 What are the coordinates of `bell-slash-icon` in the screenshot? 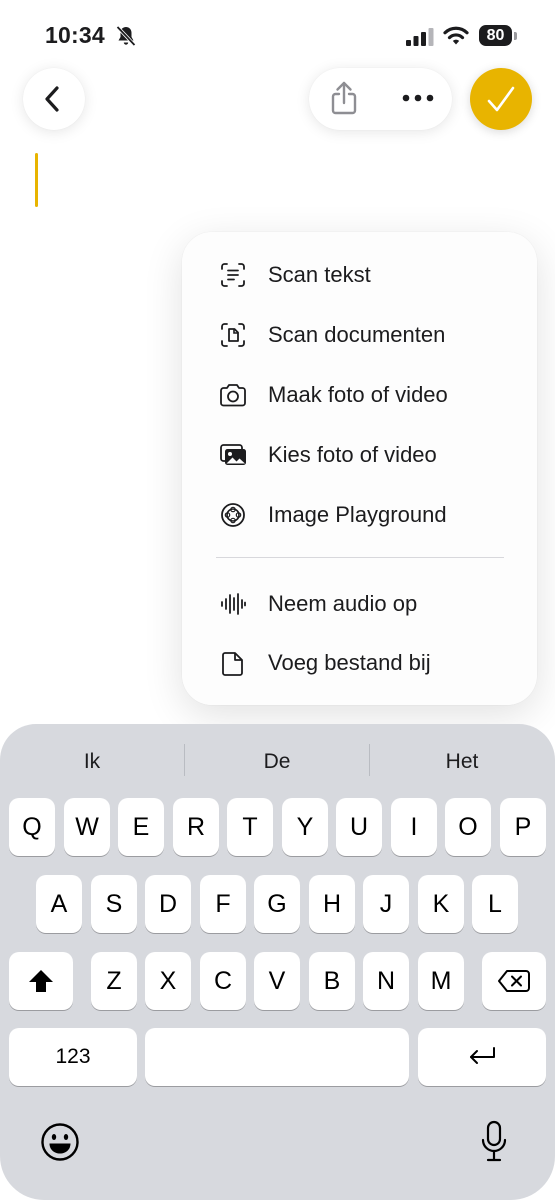 It's located at (126, 36).